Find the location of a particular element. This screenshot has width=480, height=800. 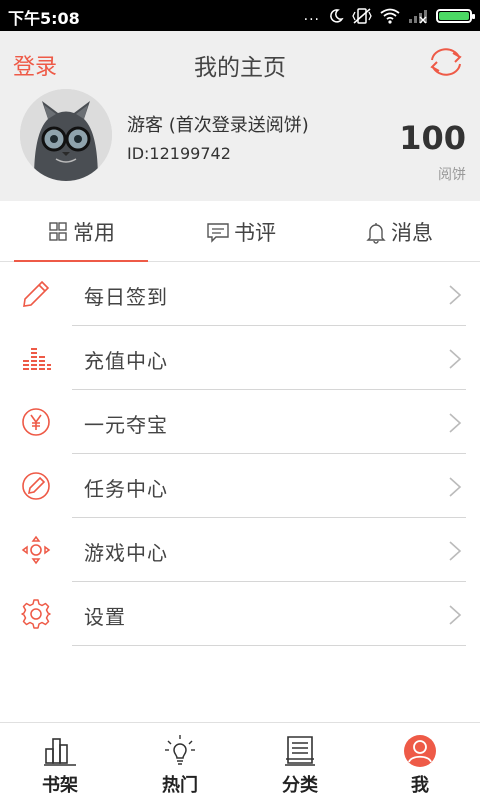

gamepad-icon is located at coordinates (36, 550).